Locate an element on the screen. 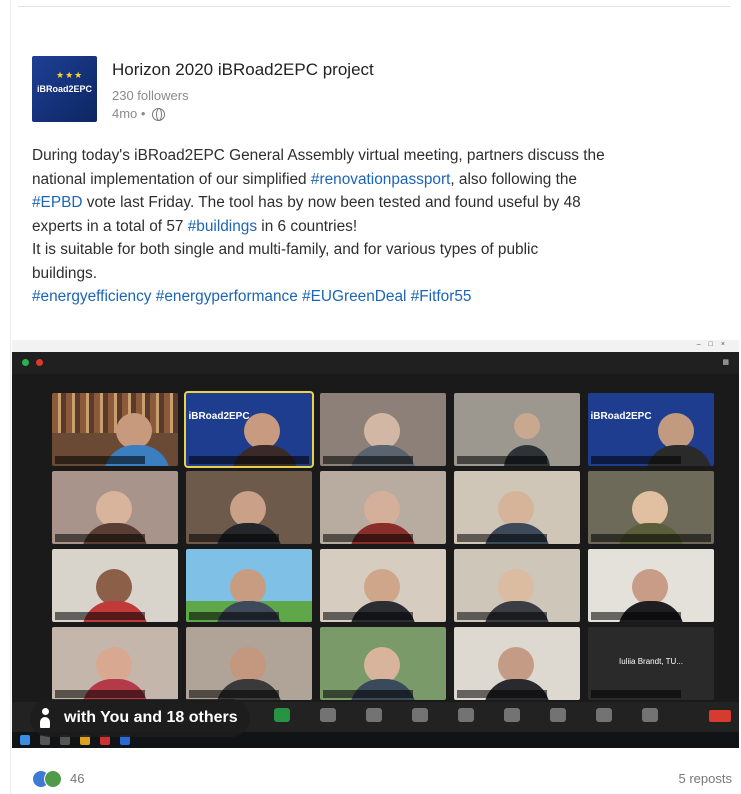 The width and height of the screenshot is (741, 794). tagged-people-chip: with You and 18 others is located at coordinates (140, 718).